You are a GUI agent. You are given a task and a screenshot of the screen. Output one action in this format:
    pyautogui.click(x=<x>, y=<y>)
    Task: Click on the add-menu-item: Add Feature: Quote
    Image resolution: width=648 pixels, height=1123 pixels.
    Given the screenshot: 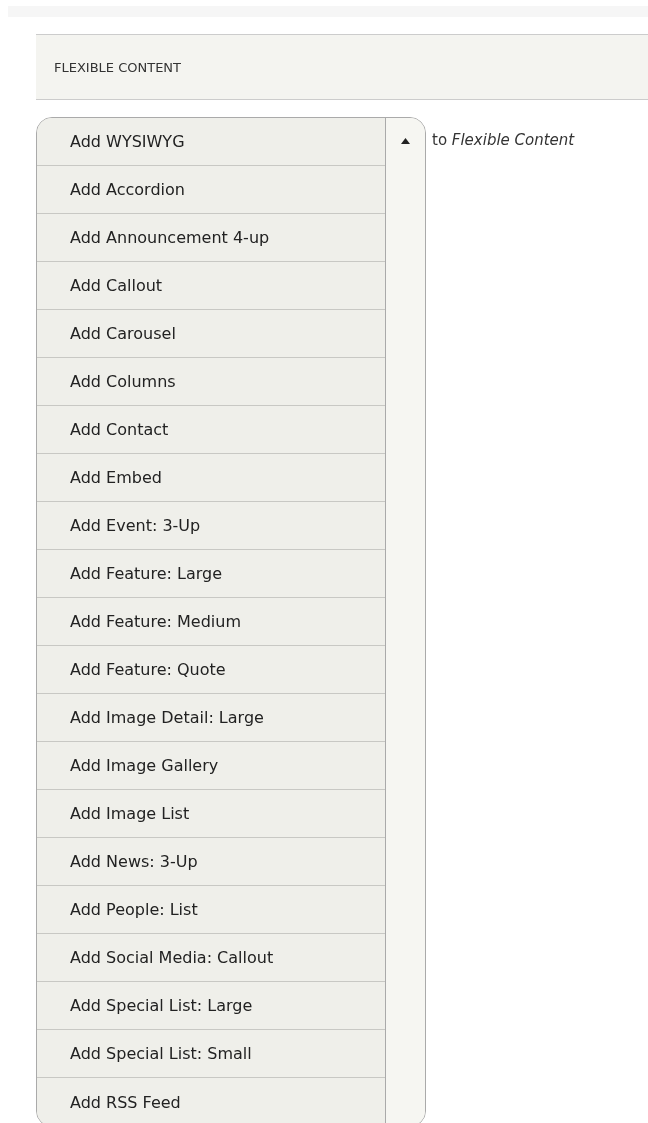 What is the action you would take?
    pyautogui.click(x=211, y=670)
    